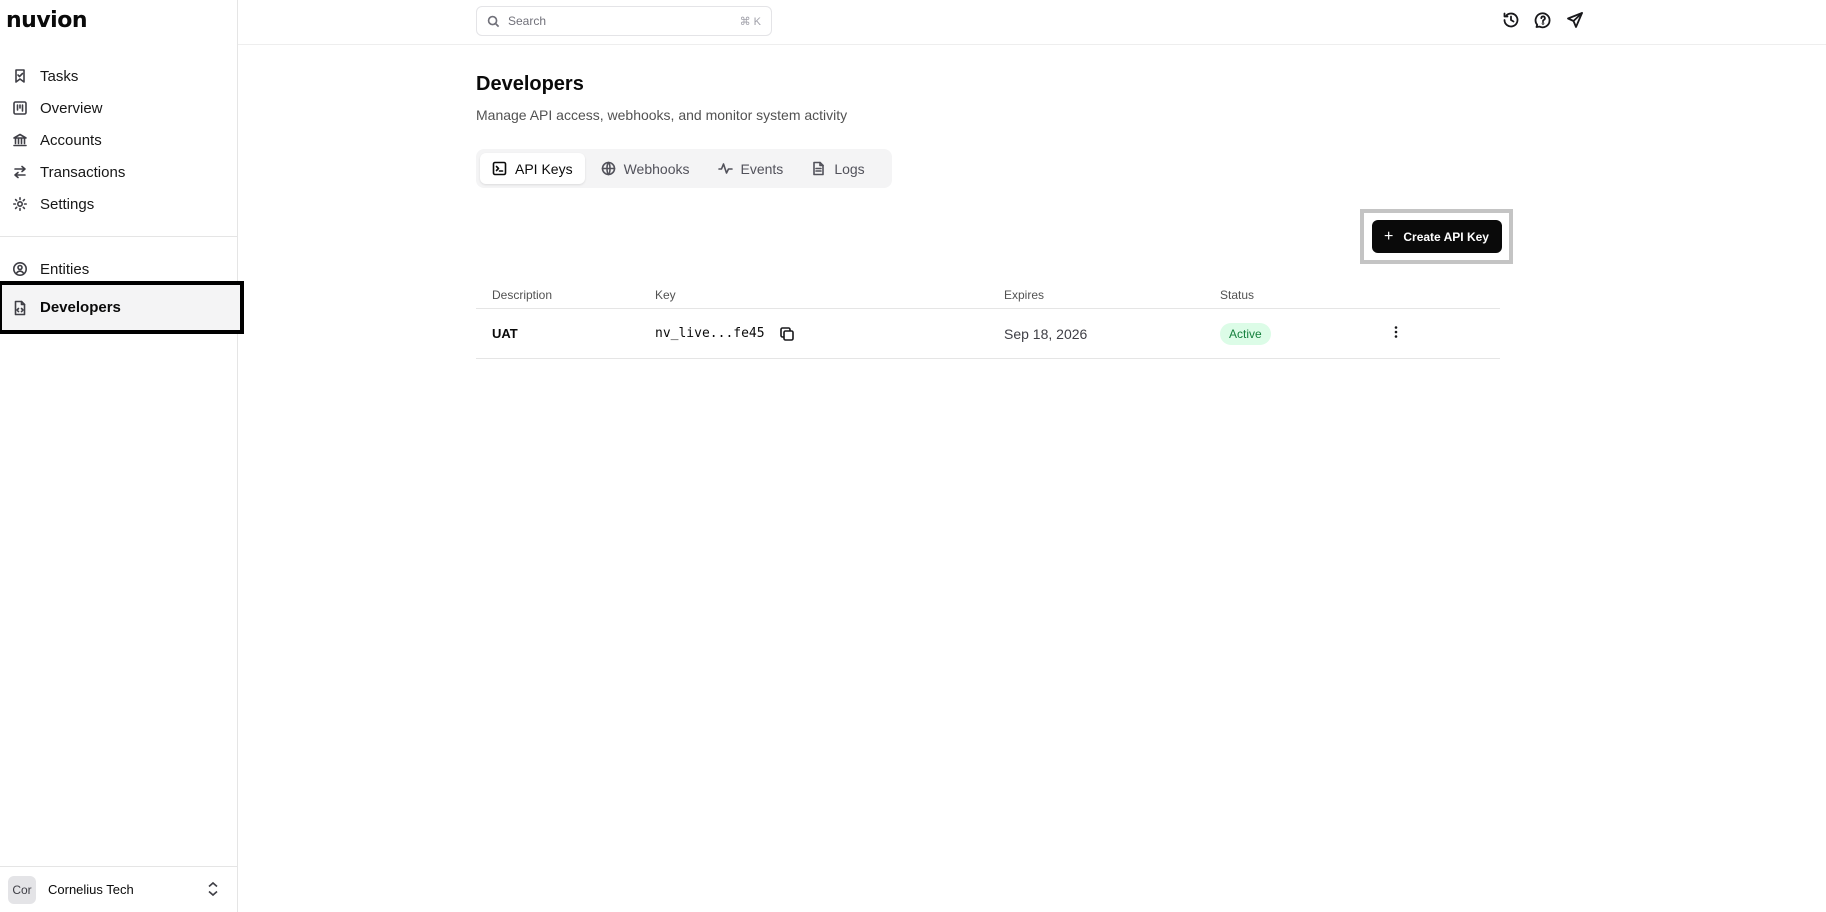 The height and width of the screenshot is (912, 1826). What do you see at coordinates (46, 20) in the screenshot?
I see `logo: nuvion` at bounding box center [46, 20].